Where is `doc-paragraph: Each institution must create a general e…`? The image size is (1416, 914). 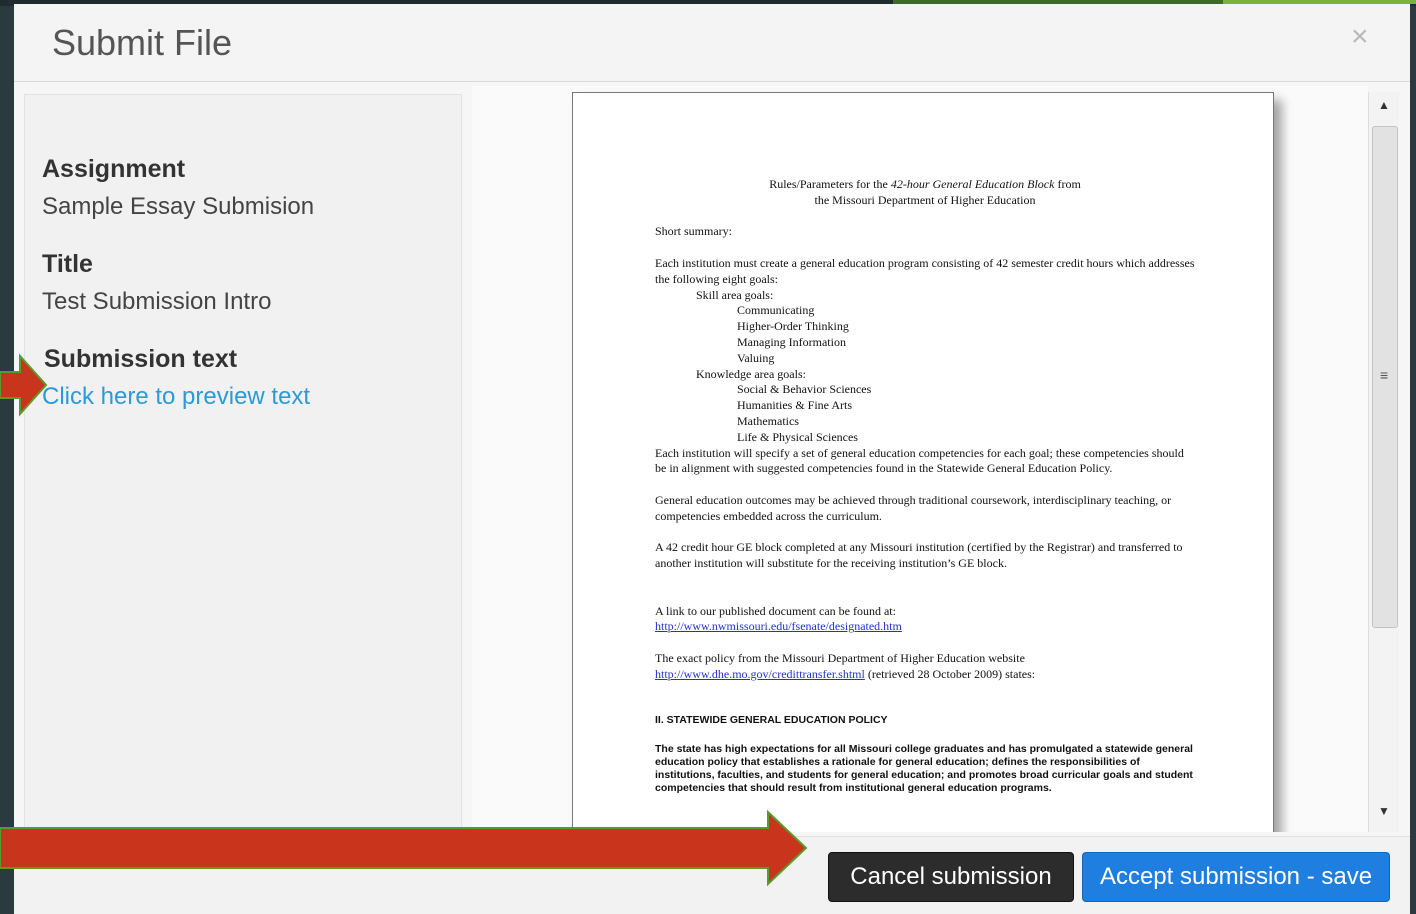
doc-paragraph: Each institution must create a general e… is located at coordinates (925, 270).